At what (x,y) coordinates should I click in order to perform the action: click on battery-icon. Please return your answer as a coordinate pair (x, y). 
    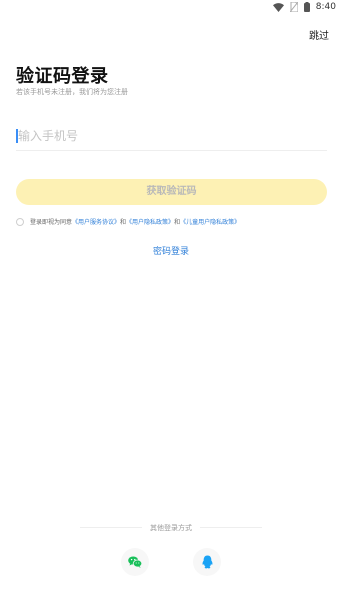
    Looking at the image, I should click on (306, 7).